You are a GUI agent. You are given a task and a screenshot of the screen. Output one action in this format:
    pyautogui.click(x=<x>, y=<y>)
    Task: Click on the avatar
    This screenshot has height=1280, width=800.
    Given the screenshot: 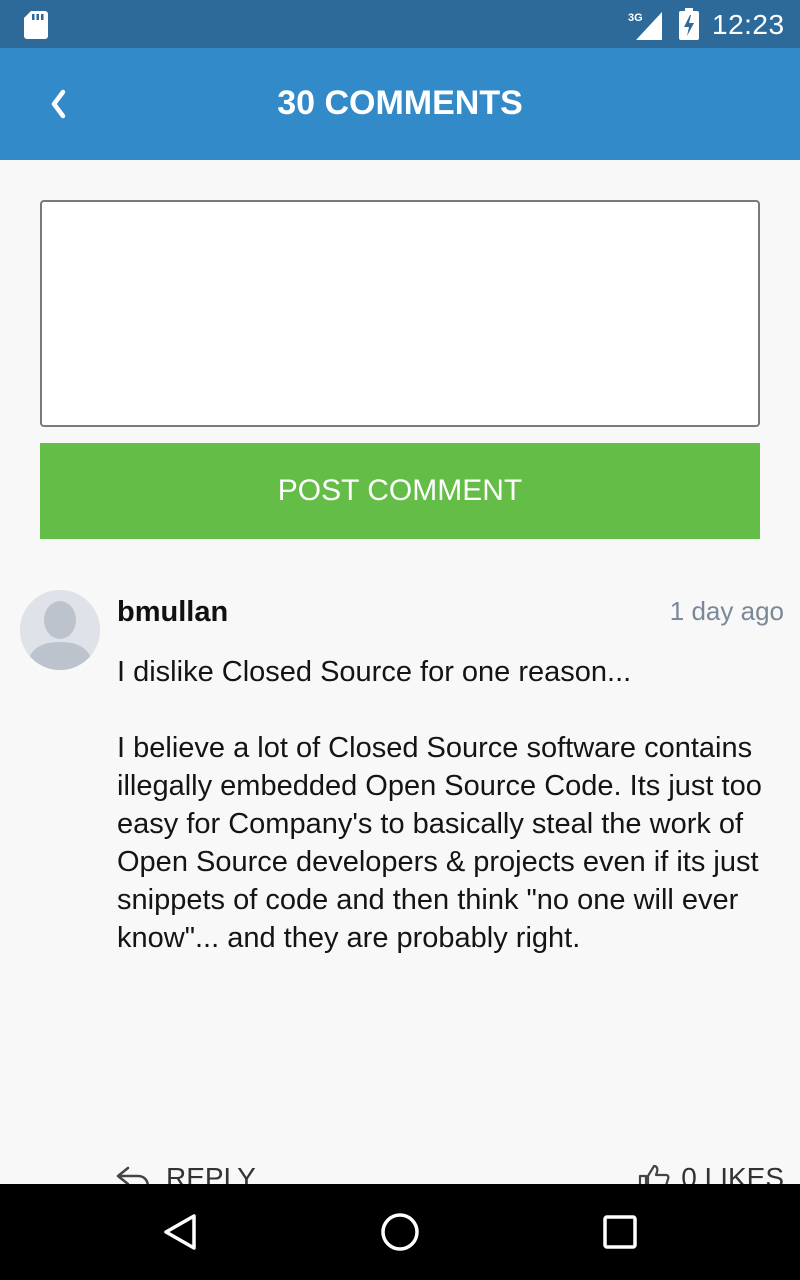 What is the action you would take?
    pyautogui.click(x=60, y=630)
    